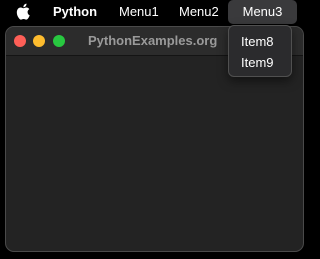  What do you see at coordinates (262, 12) in the screenshot?
I see `menu3: Menu3` at bounding box center [262, 12].